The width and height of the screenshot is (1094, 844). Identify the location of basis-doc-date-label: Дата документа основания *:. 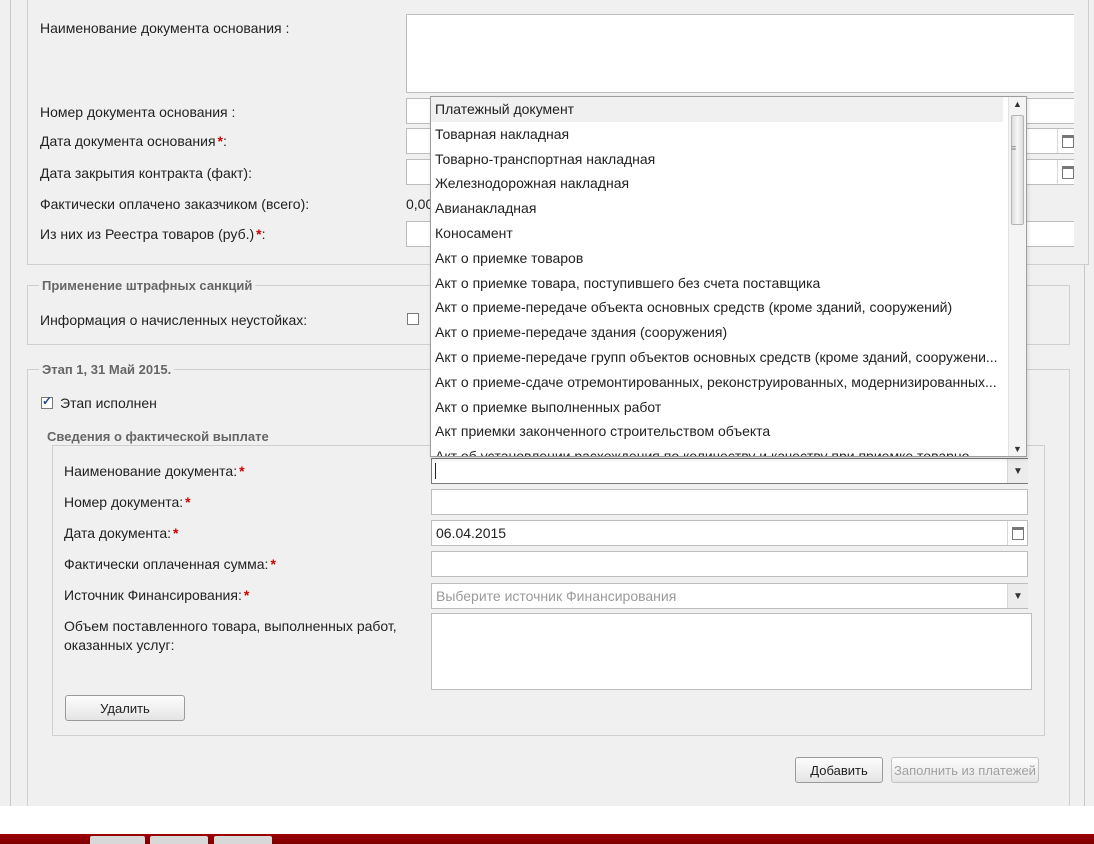
(133, 141).